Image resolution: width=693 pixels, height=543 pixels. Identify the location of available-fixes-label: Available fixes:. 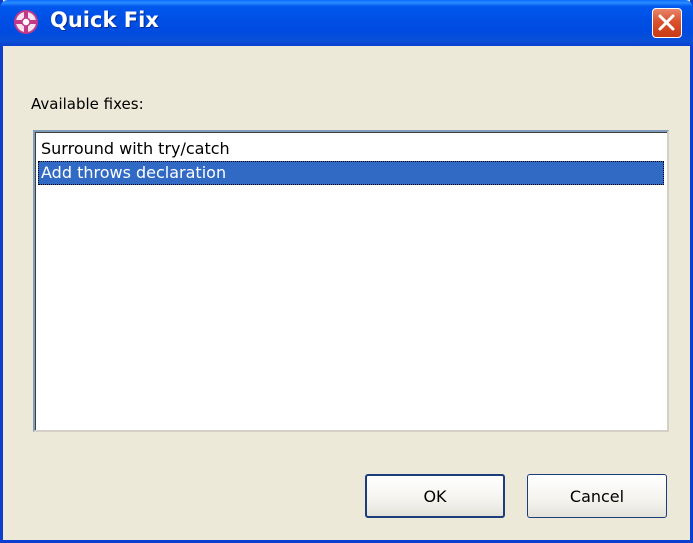
(87, 104).